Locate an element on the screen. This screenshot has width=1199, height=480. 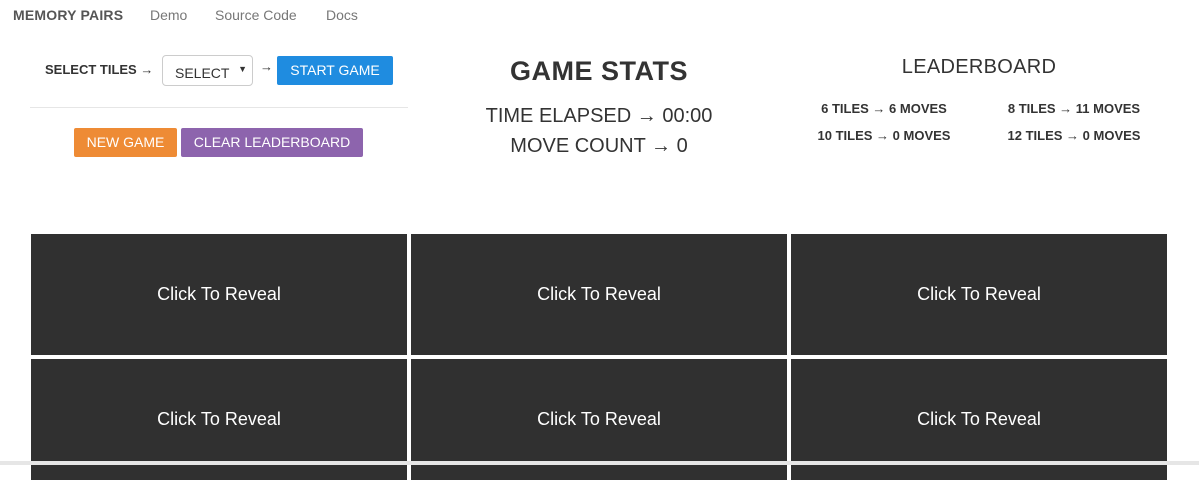
game-stats-title: GAME STATS is located at coordinates (599, 71).